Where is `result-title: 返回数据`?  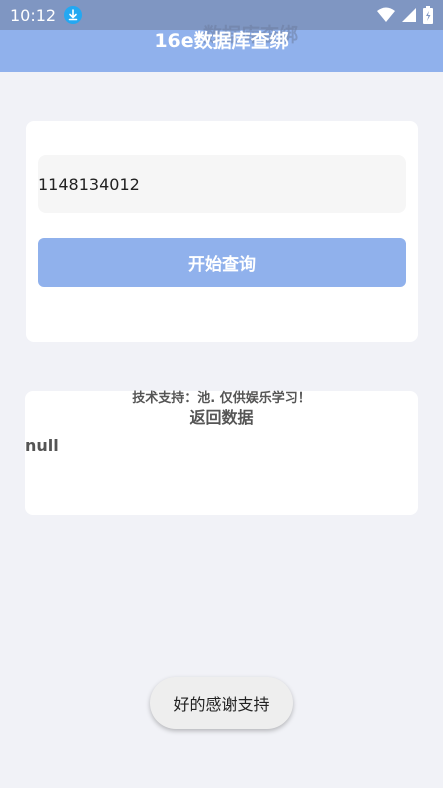 result-title: 返回数据 is located at coordinates (221, 417).